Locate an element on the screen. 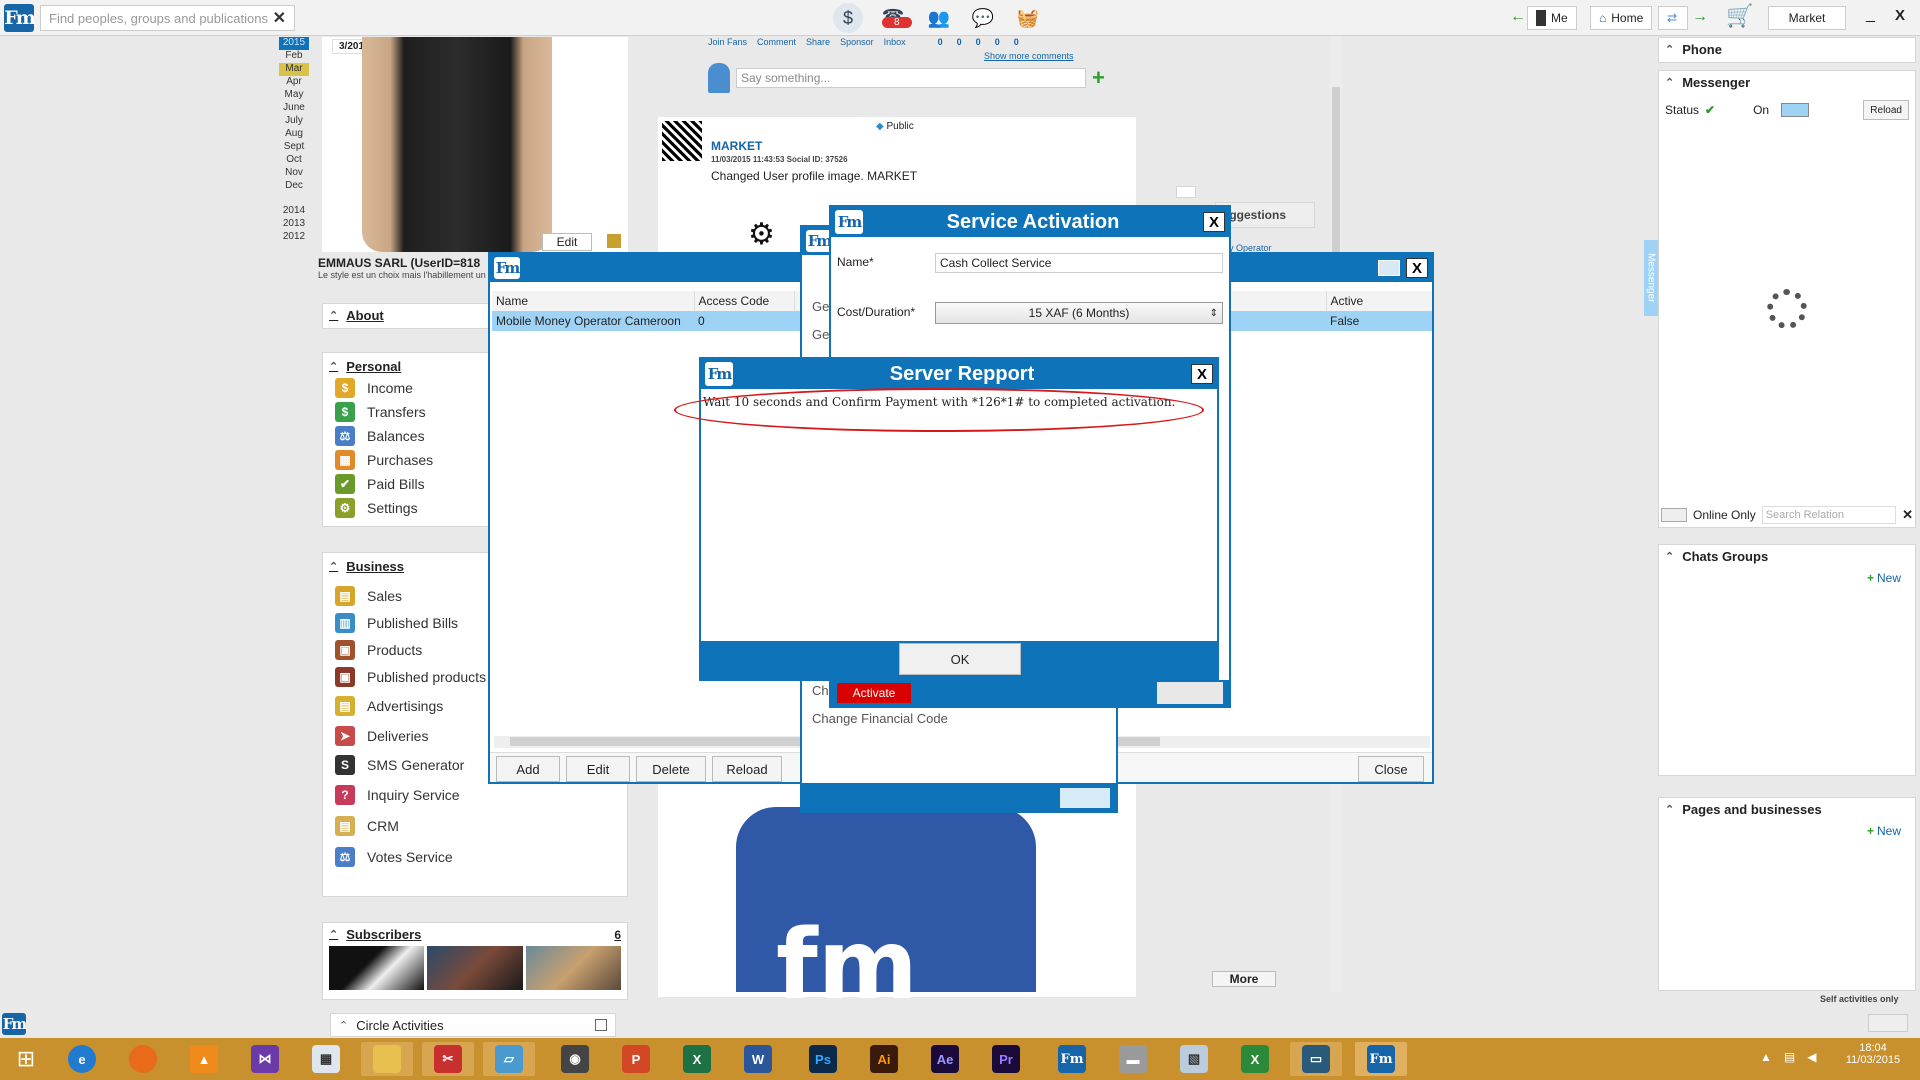 This screenshot has height=1080, width=1920. share-link: Share is located at coordinates (818, 42).